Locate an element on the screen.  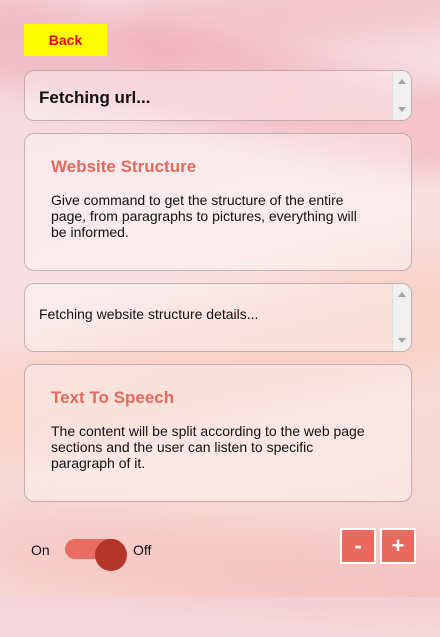
decrease-button: - is located at coordinates (358, 546).